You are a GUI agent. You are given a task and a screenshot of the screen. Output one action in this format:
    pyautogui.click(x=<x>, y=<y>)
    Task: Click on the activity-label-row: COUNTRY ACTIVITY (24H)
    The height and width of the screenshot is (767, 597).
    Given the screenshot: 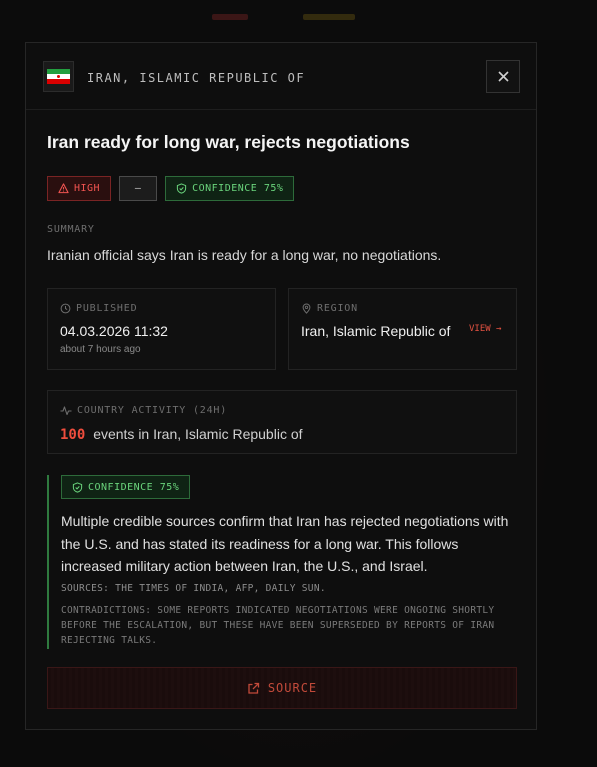 What is the action you would take?
    pyautogui.click(x=143, y=410)
    